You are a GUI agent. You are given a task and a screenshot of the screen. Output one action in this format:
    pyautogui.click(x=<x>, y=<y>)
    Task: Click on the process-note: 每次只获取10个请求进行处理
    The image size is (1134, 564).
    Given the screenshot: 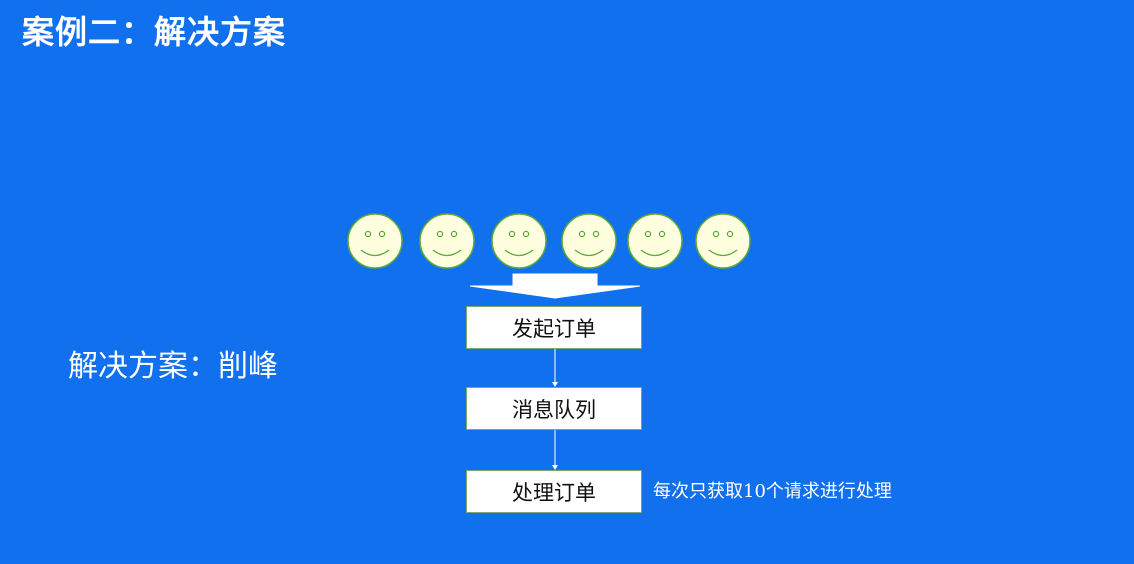 What is the action you would take?
    pyautogui.click(x=772, y=491)
    